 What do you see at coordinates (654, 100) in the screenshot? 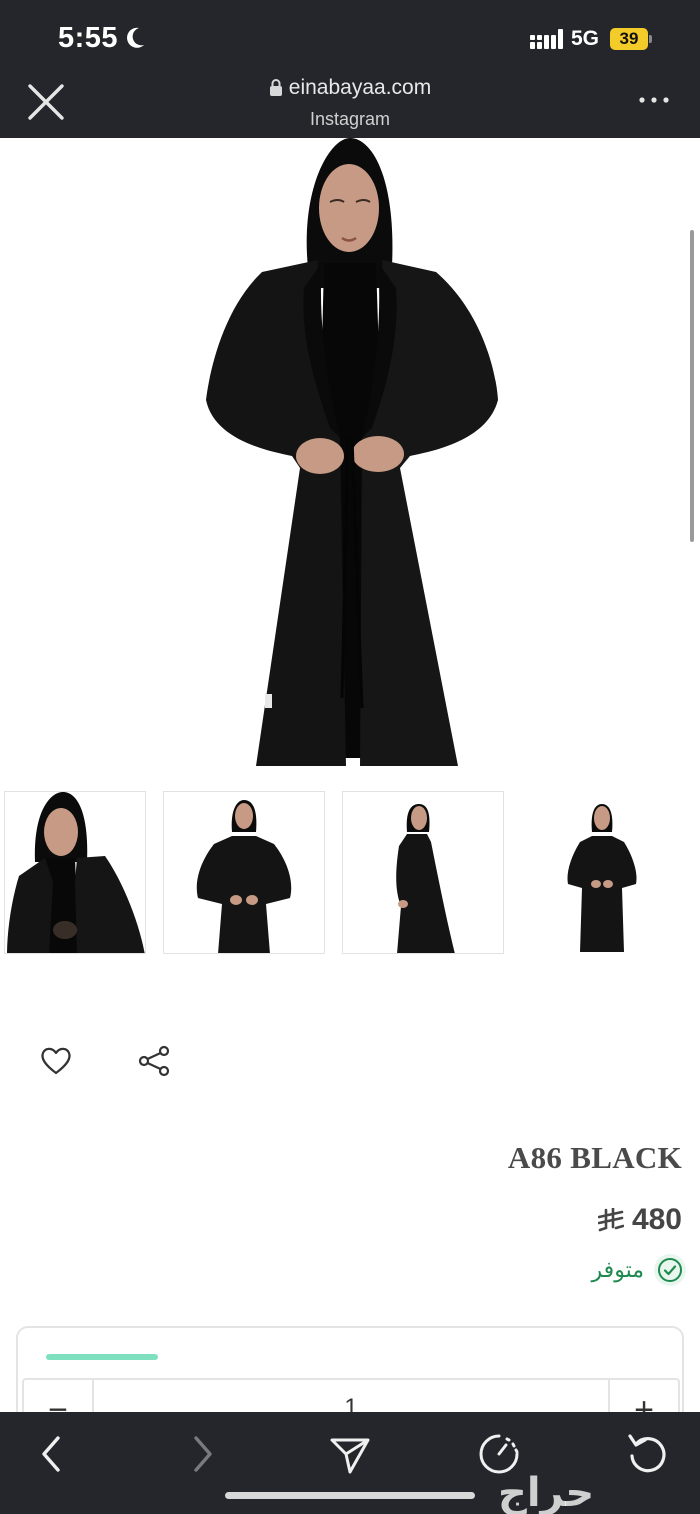
I see `more-icon` at bounding box center [654, 100].